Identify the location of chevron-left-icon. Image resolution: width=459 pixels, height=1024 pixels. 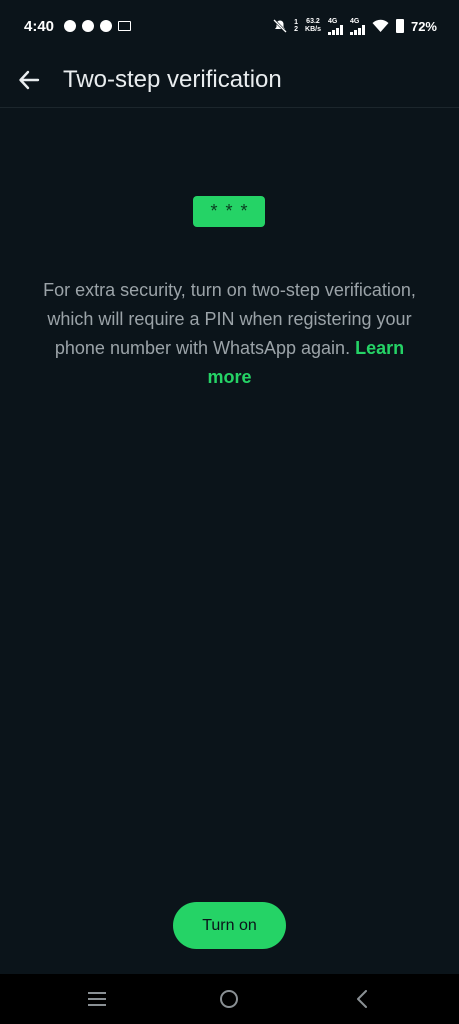
(362, 999).